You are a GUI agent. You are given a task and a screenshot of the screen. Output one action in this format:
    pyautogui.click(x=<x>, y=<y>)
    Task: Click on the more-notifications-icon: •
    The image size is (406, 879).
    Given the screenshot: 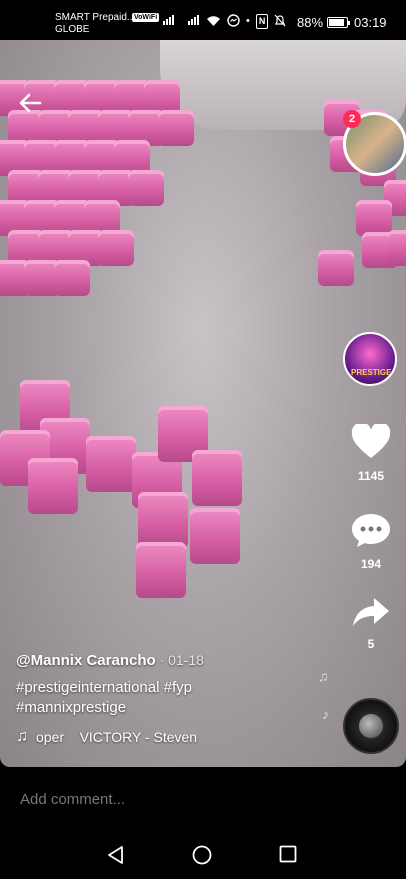 What is the action you would take?
    pyautogui.click(x=248, y=21)
    